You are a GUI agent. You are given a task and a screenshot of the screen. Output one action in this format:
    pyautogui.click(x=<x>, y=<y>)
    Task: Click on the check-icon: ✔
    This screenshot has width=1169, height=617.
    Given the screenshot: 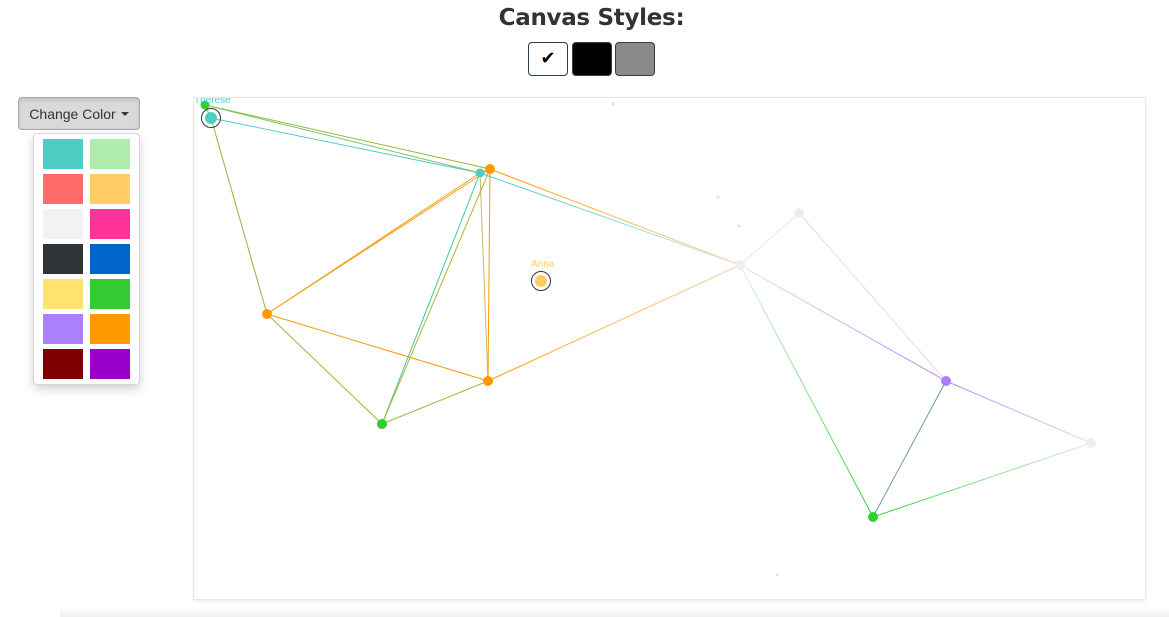 What is the action you would take?
    pyautogui.click(x=548, y=58)
    